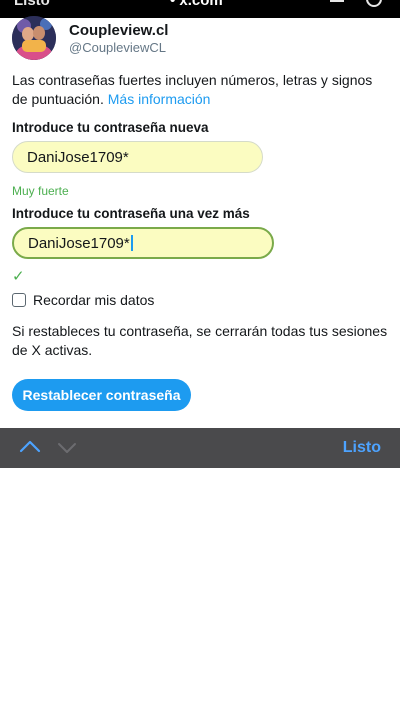 The image size is (400, 711). I want to click on password-strength: Muy fuerte, so click(40, 191).